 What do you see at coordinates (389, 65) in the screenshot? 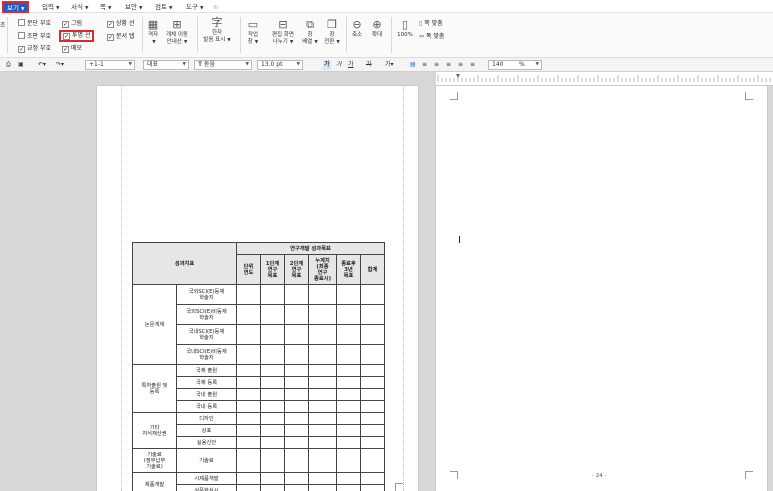
I see `font-color-button: 가▾` at bounding box center [389, 65].